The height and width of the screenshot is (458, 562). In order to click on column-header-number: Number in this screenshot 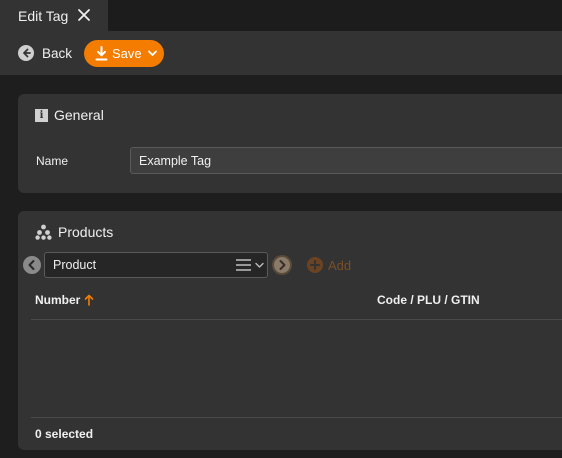, I will do `click(64, 300)`.